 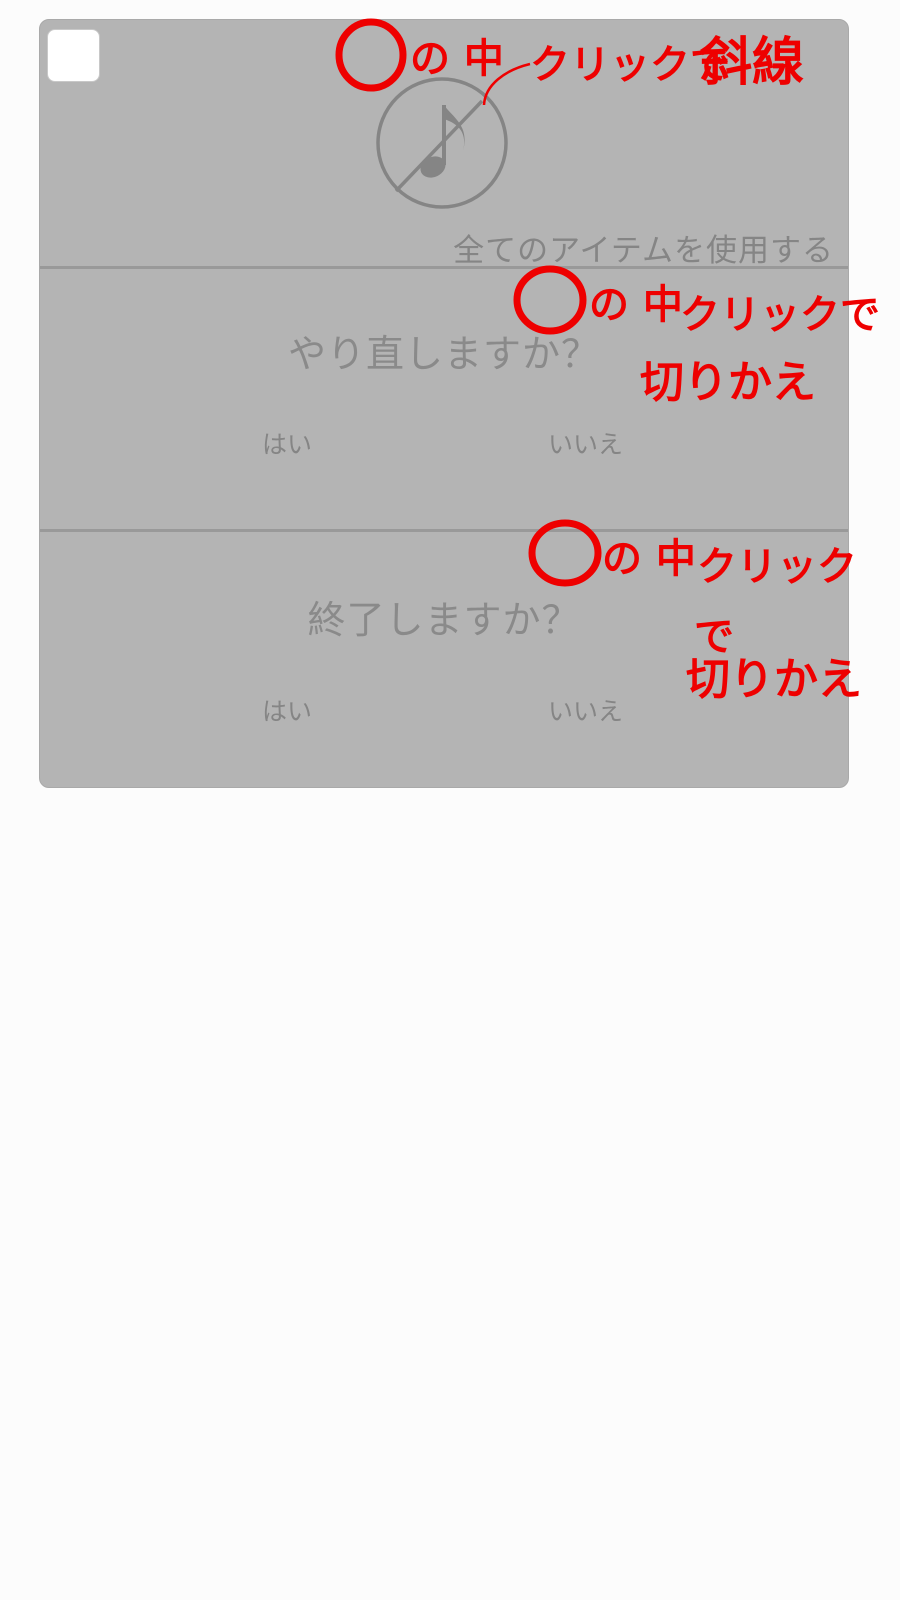 I want to click on music-toggle-button, so click(x=442, y=143).